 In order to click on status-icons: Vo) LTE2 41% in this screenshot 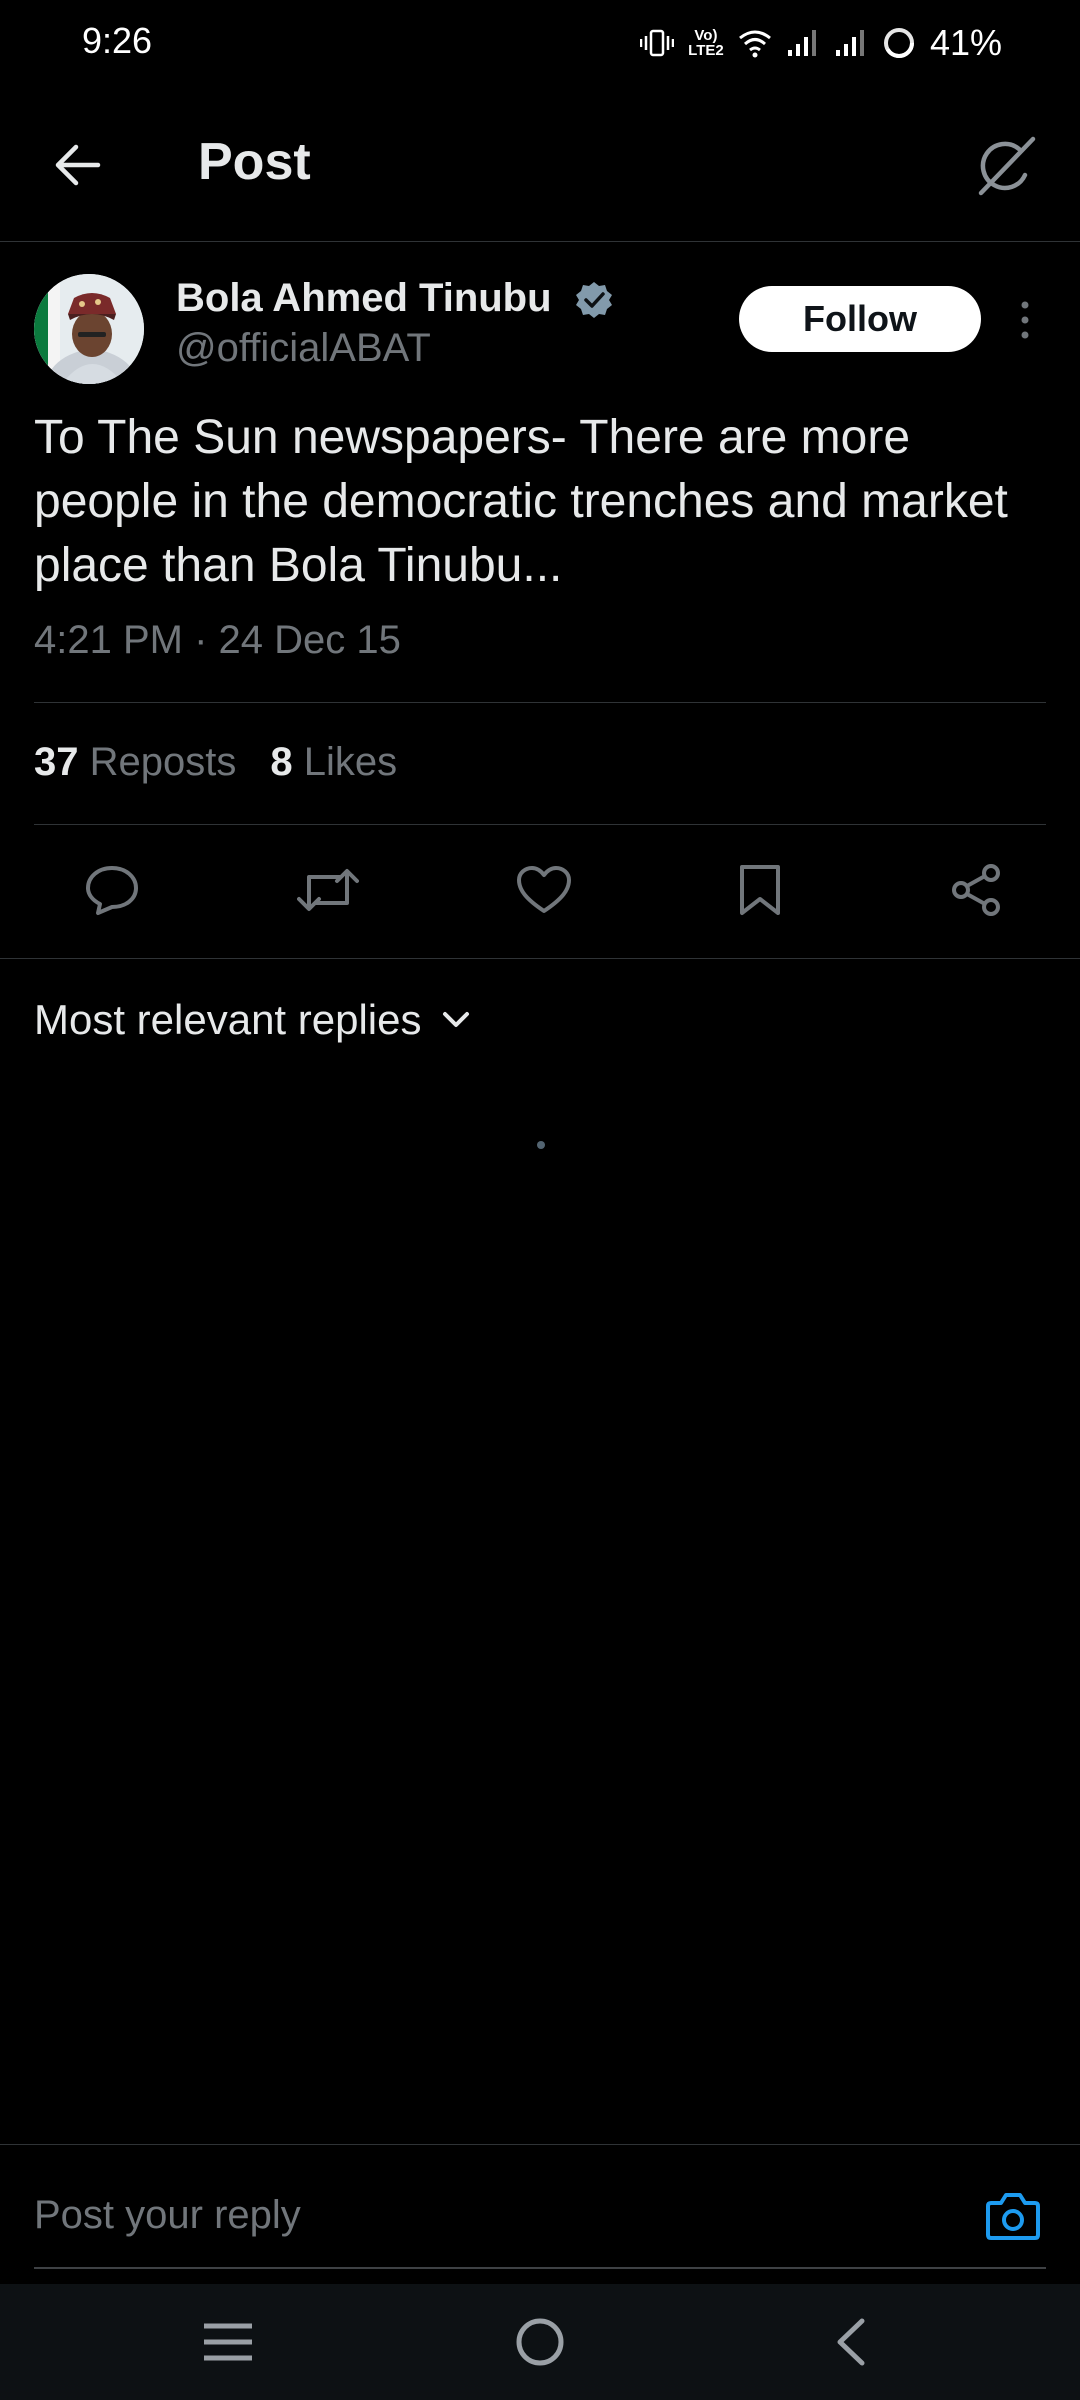, I will do `click(820, 43)`.